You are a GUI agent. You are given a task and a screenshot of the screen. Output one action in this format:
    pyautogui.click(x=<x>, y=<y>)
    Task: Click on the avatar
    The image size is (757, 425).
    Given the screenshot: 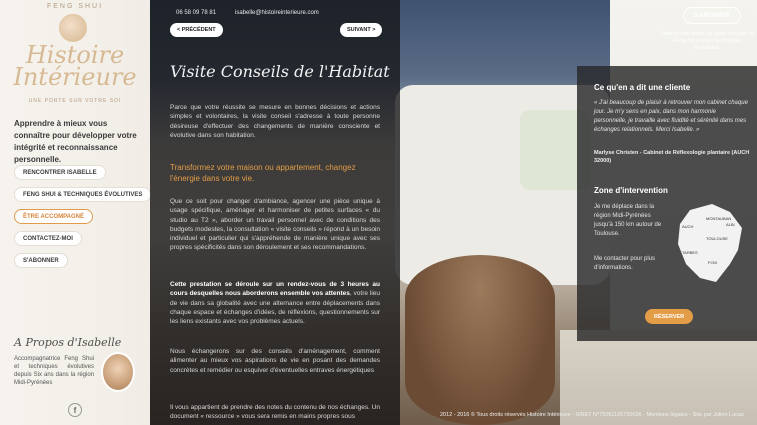 What is the action you would take?
    pyautogui.click(x=118, y=372)
    